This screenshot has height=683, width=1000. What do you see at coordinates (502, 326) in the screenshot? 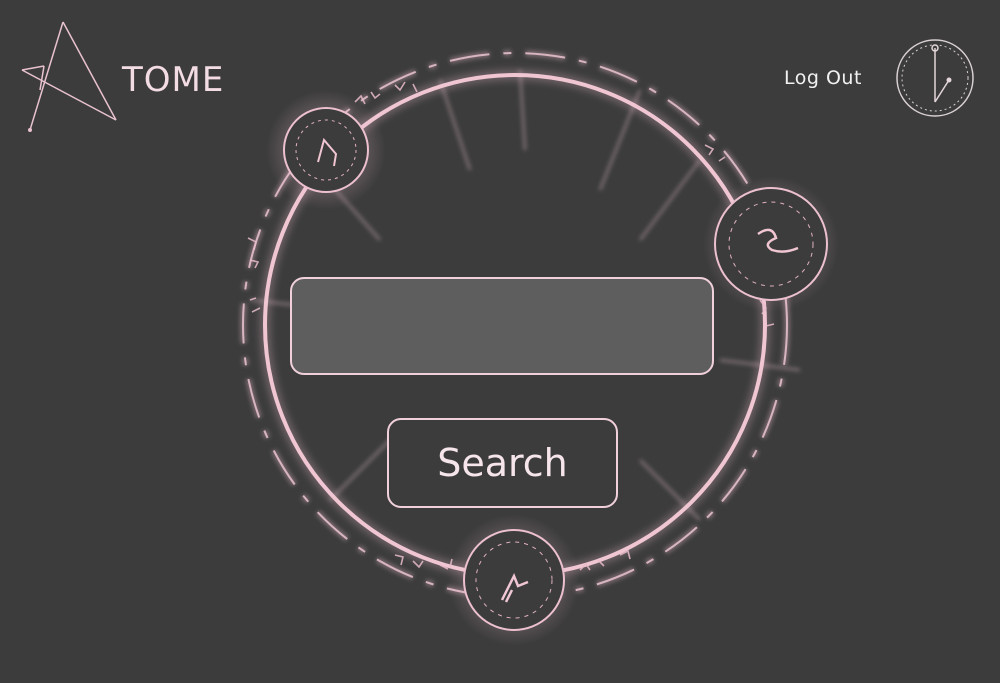
I see `search-input` at bounding box center [502, 326].